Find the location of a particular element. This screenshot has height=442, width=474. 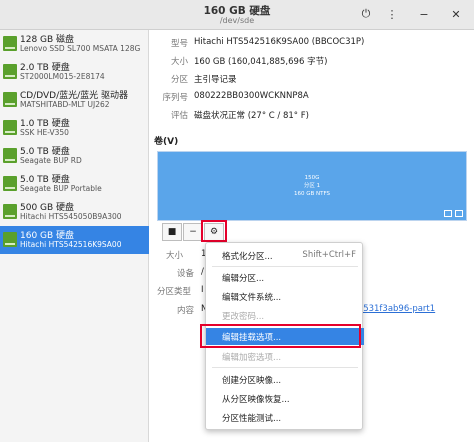

menu-item-format-partition: 格式化分区... Shift+Ctrl+F is located at coordinates (285, 255).